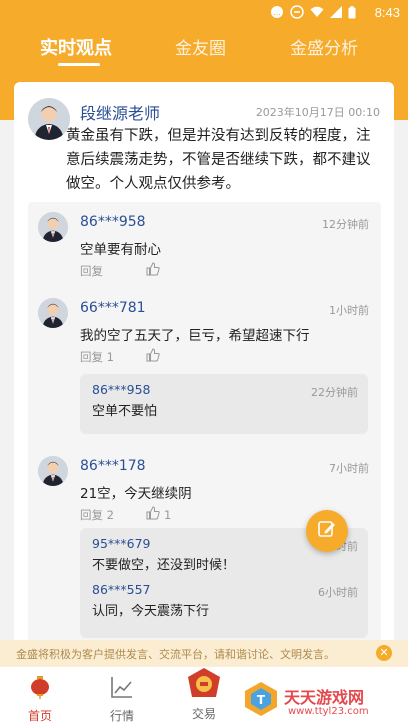 This screenshot has width=408, height=727. I want to click on nav-home: 首页, so click(40, 699).